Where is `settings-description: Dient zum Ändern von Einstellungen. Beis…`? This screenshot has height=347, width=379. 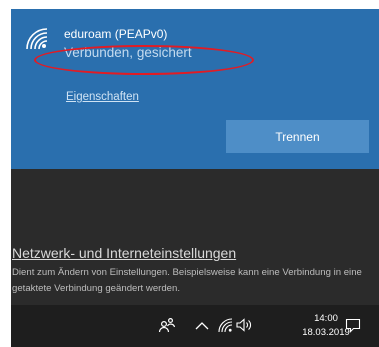 settings-description: Dient zum Ändern von Einstellungen. Beis… is located at coordinates (187, 280).